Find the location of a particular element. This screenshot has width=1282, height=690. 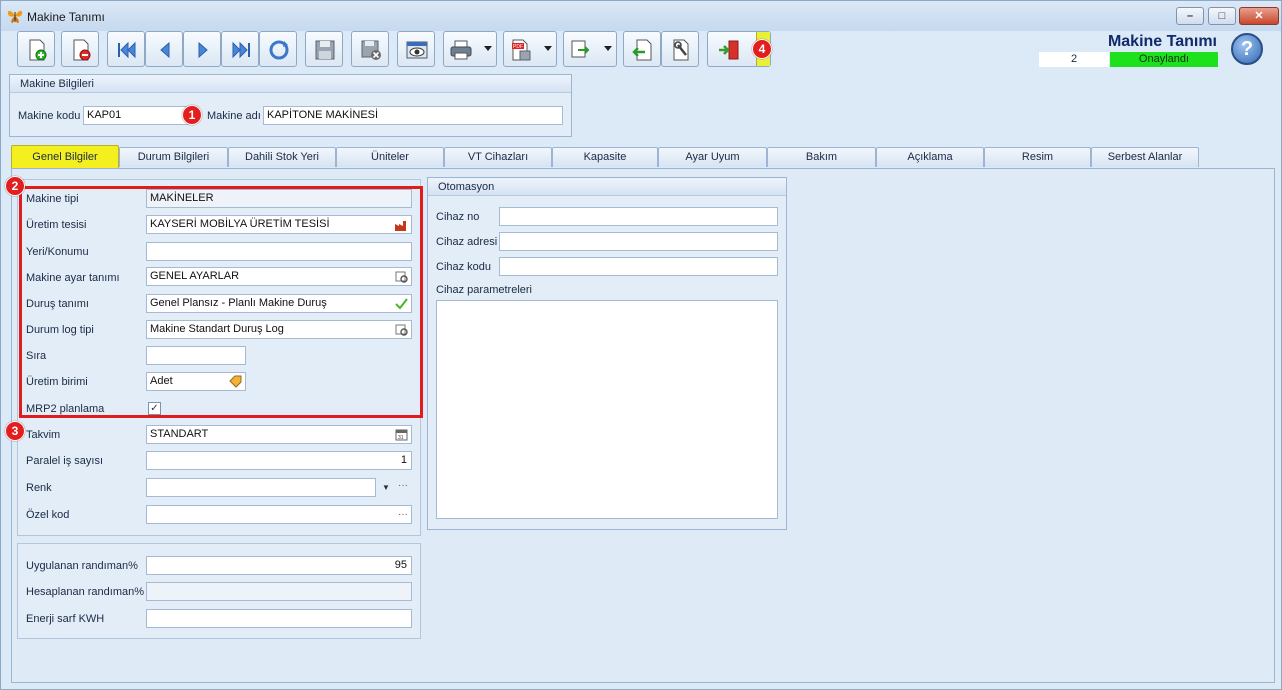

parallel-label: Paralel iş sayısı is located at coordinates (65, 461).